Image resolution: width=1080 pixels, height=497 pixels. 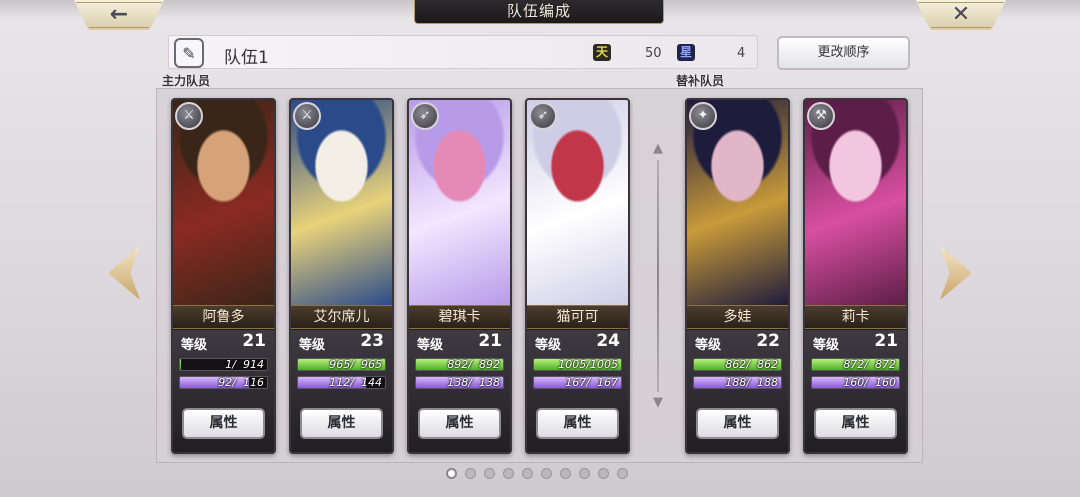 What do you see at coordinates (372, 341) in the screenshot?
I see `level-value: 23` at bounding box center [372, 341].